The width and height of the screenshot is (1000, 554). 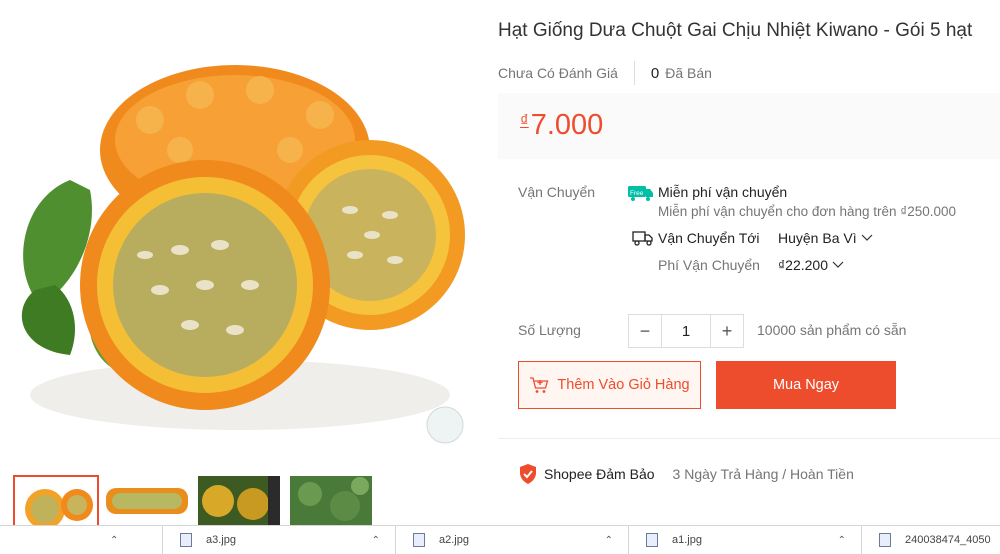 I want to click on free-shipping-title: Miễn phí vận chuyển, so click(x=723, y=192).